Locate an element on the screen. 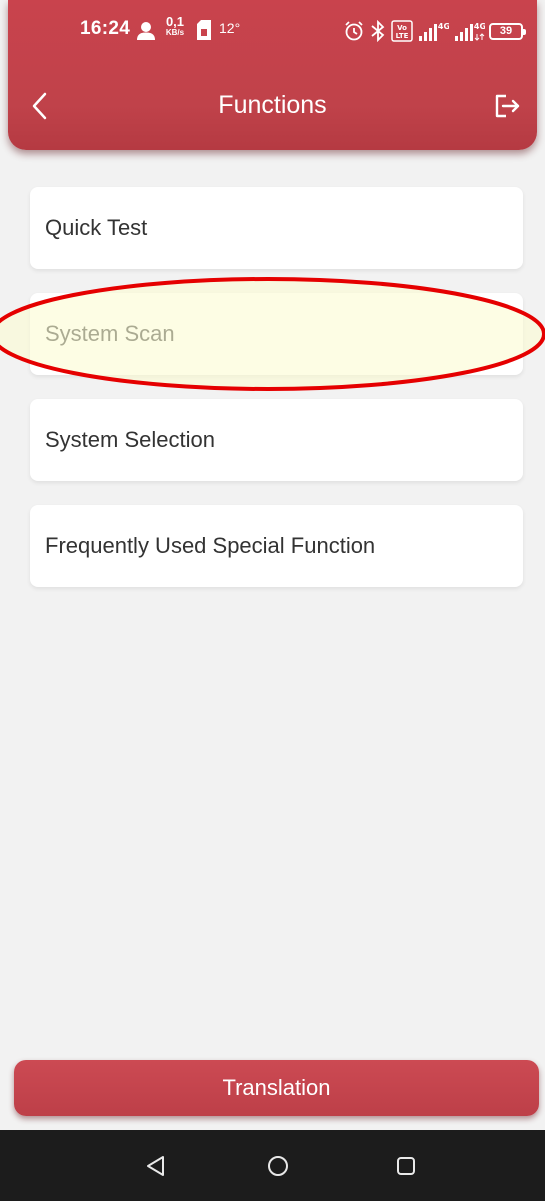 This screenshot has height=1201, width=545. translation-label: Translation is located at coordinates (276, 1087).